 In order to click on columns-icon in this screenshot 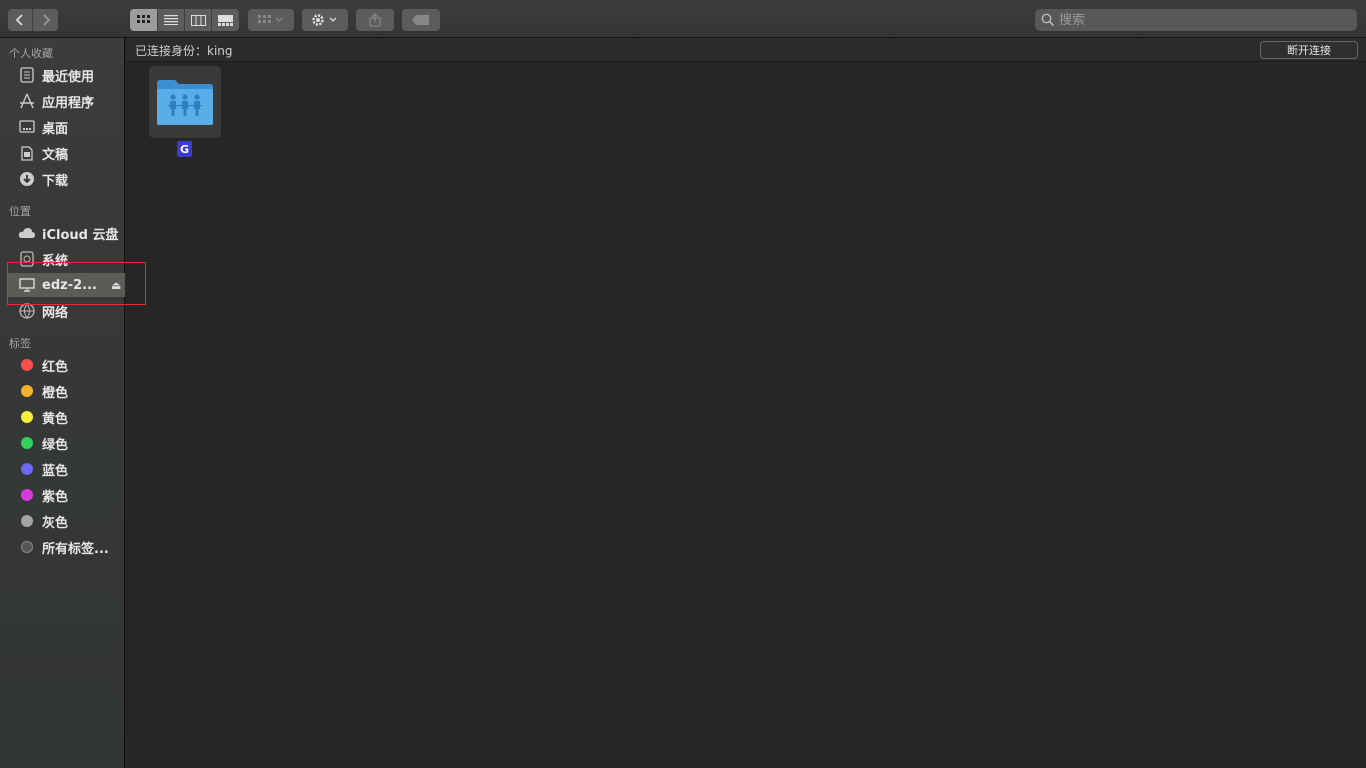, I will do `click(198, 20)`.